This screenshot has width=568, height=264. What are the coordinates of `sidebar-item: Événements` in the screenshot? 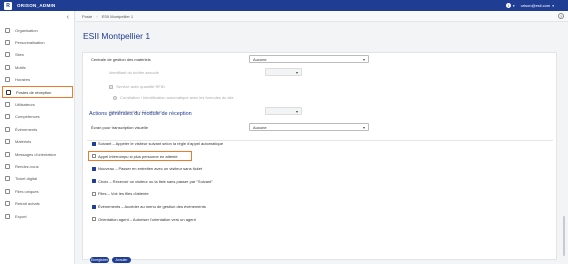 It's located at (37, 129).